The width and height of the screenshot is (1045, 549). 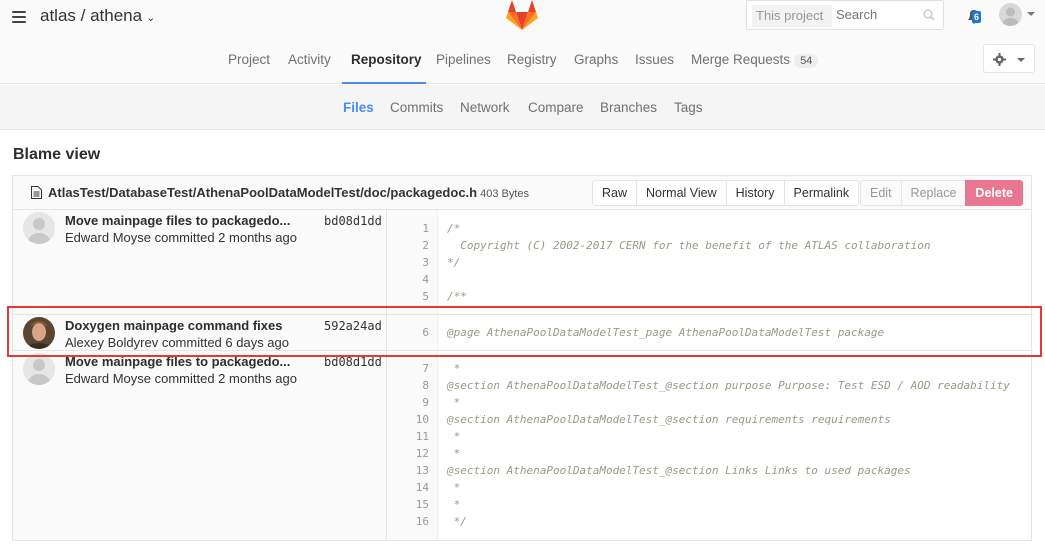 What do you see at coordinates (532, 68) in the screenshot?
I see `nav-registry: Registry` at bounding box center [532, 68].